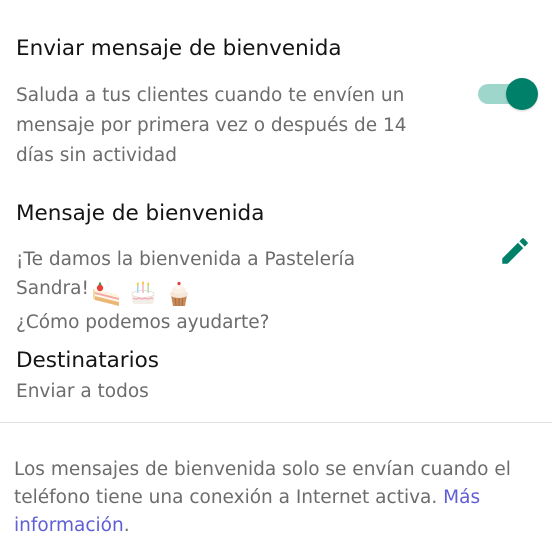 Image resolution: width=552 pixels, height=546 pixels. I want to click on recipients-title: Destinatarios, so click(87, 360).